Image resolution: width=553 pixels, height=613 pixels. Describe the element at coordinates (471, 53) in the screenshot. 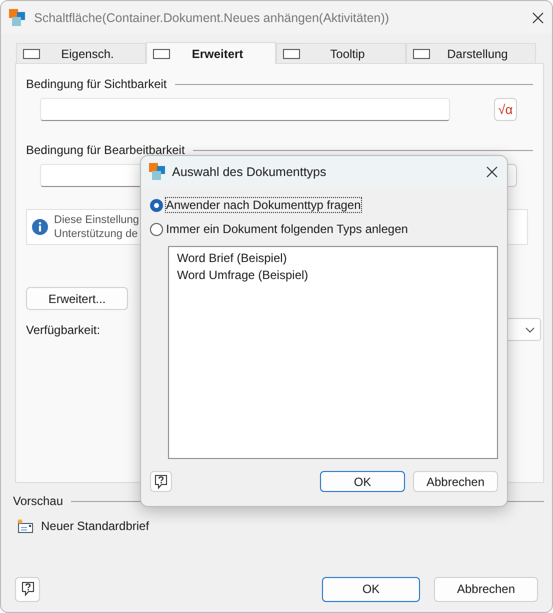

I see `tab: Darstellung` at that location.